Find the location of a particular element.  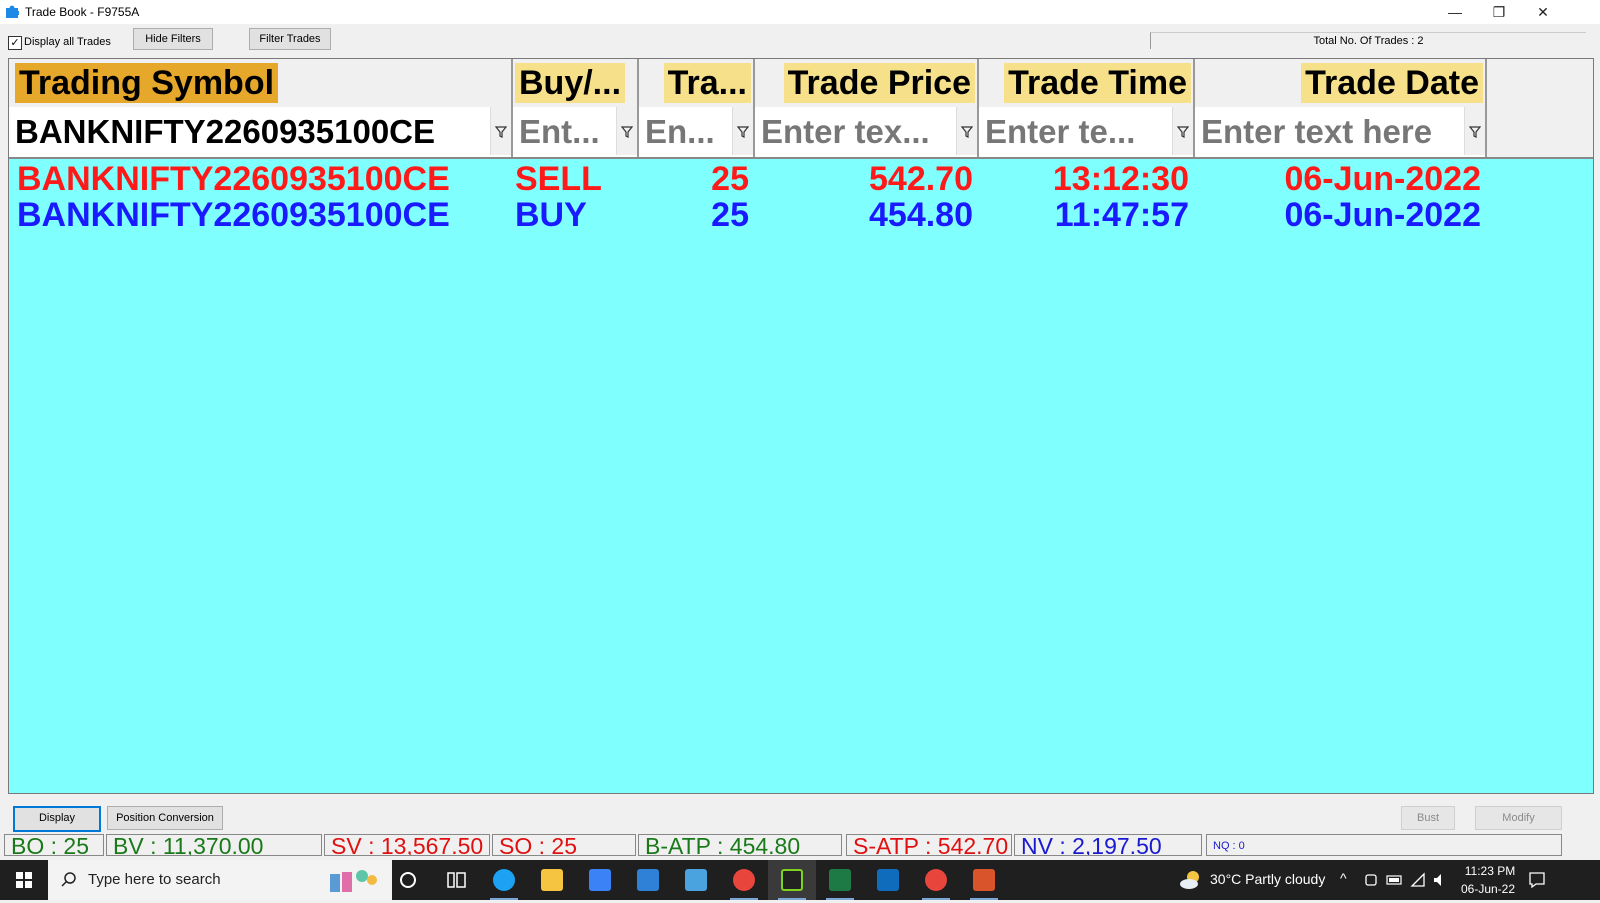

taskbar-store is located at coordinates (600, 880).